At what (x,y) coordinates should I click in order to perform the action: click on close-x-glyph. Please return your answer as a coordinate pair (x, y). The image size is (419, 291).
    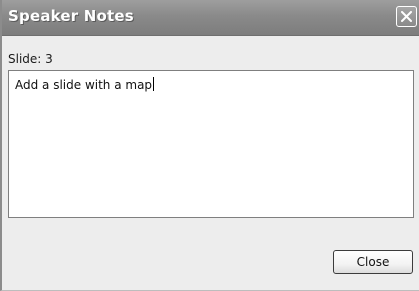
    Looking at the image, I should click on (406, 16).